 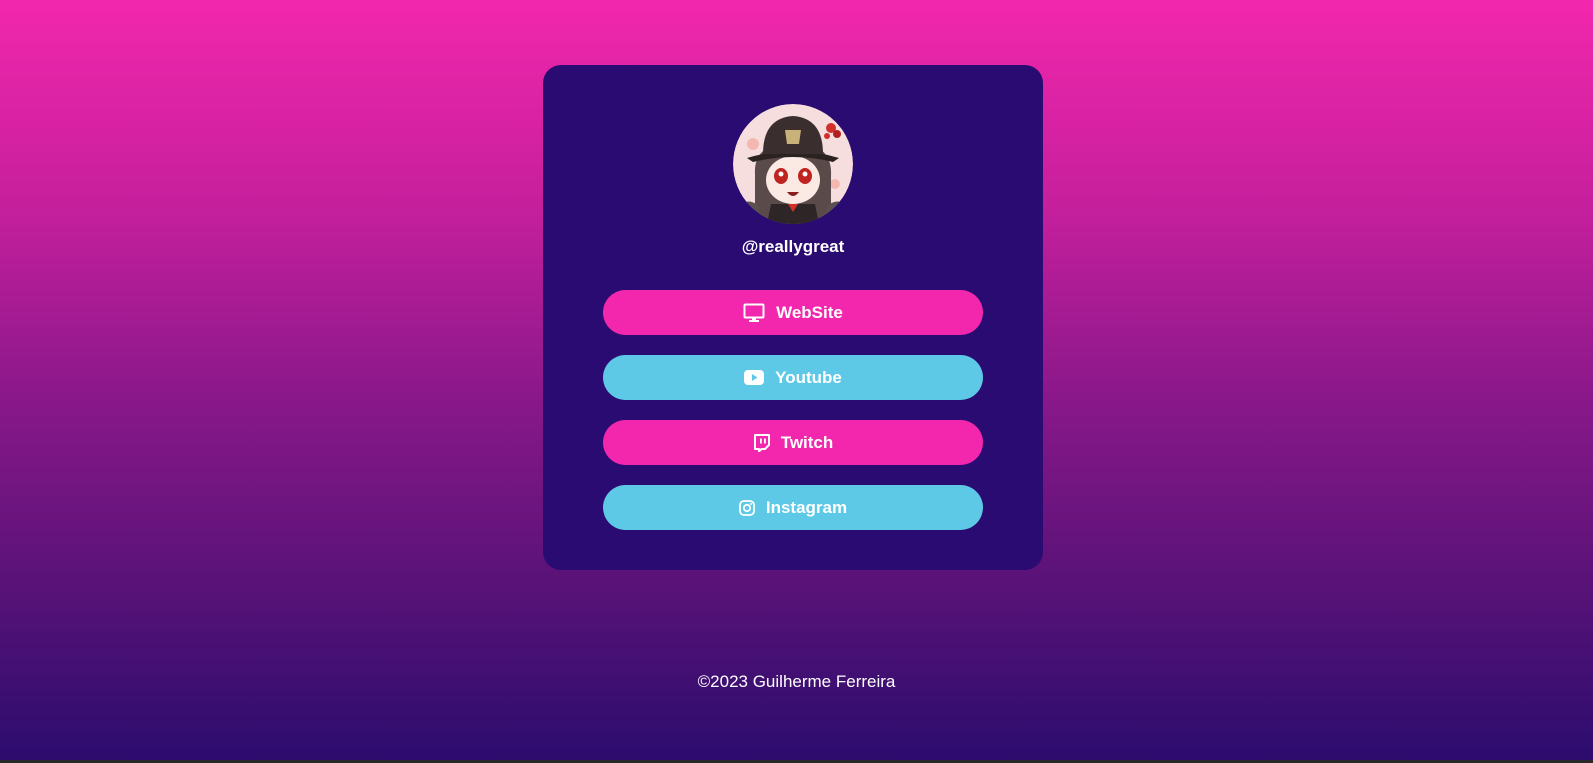 What do you see at coordinates (793, 246) in the screenshot?
I see `profile-handle: @reallygreat` at bounding box center [793, 246].